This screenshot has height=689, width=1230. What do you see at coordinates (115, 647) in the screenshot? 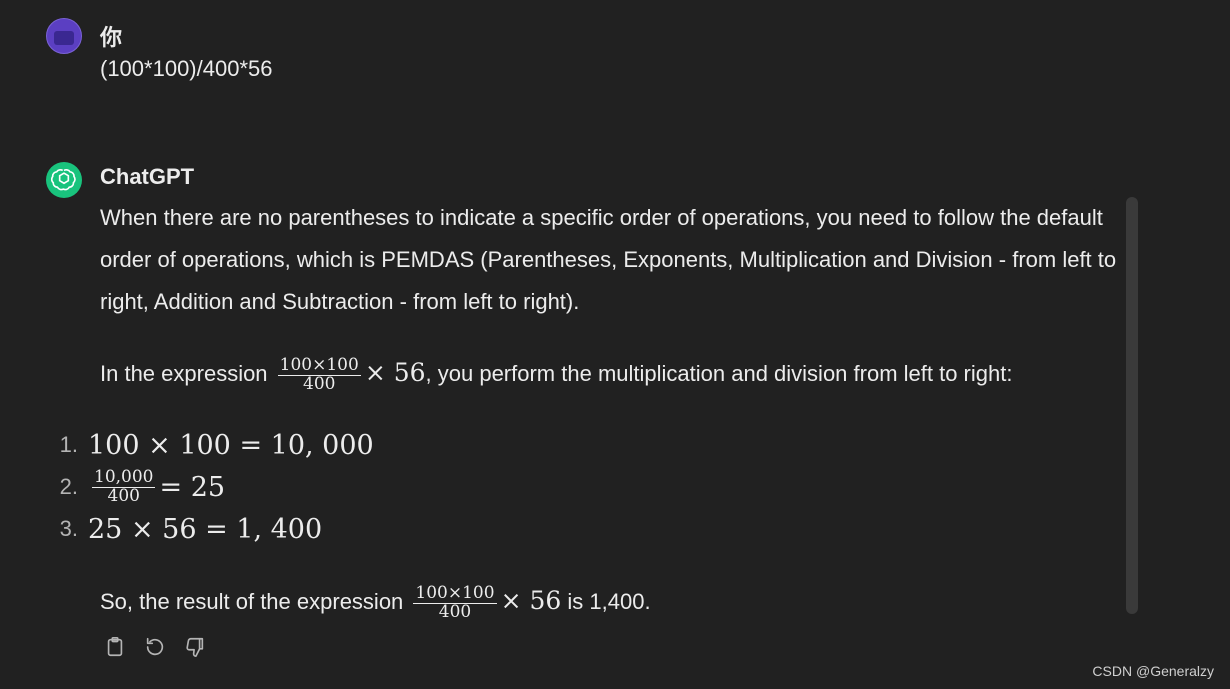
I see `clipboard-icon` at bounding box center [115, 647].